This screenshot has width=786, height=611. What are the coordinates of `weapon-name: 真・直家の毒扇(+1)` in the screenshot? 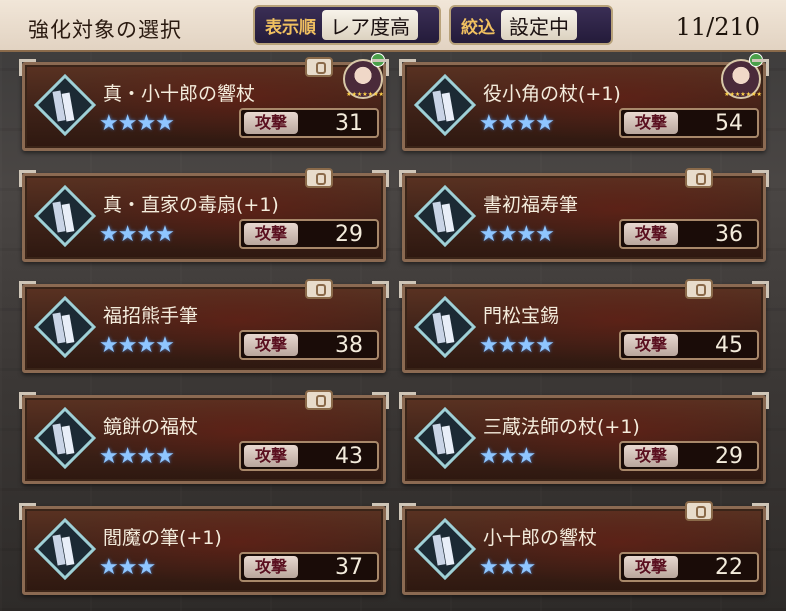 It's located at (191, 205).